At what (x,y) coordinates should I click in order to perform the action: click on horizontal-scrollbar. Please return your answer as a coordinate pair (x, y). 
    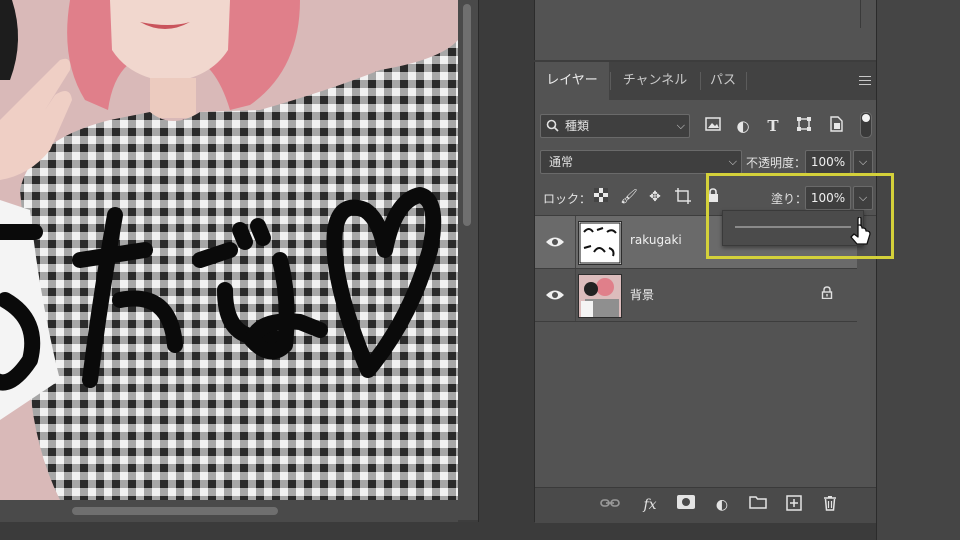
    Looking at the image, I should click on (229, 511).